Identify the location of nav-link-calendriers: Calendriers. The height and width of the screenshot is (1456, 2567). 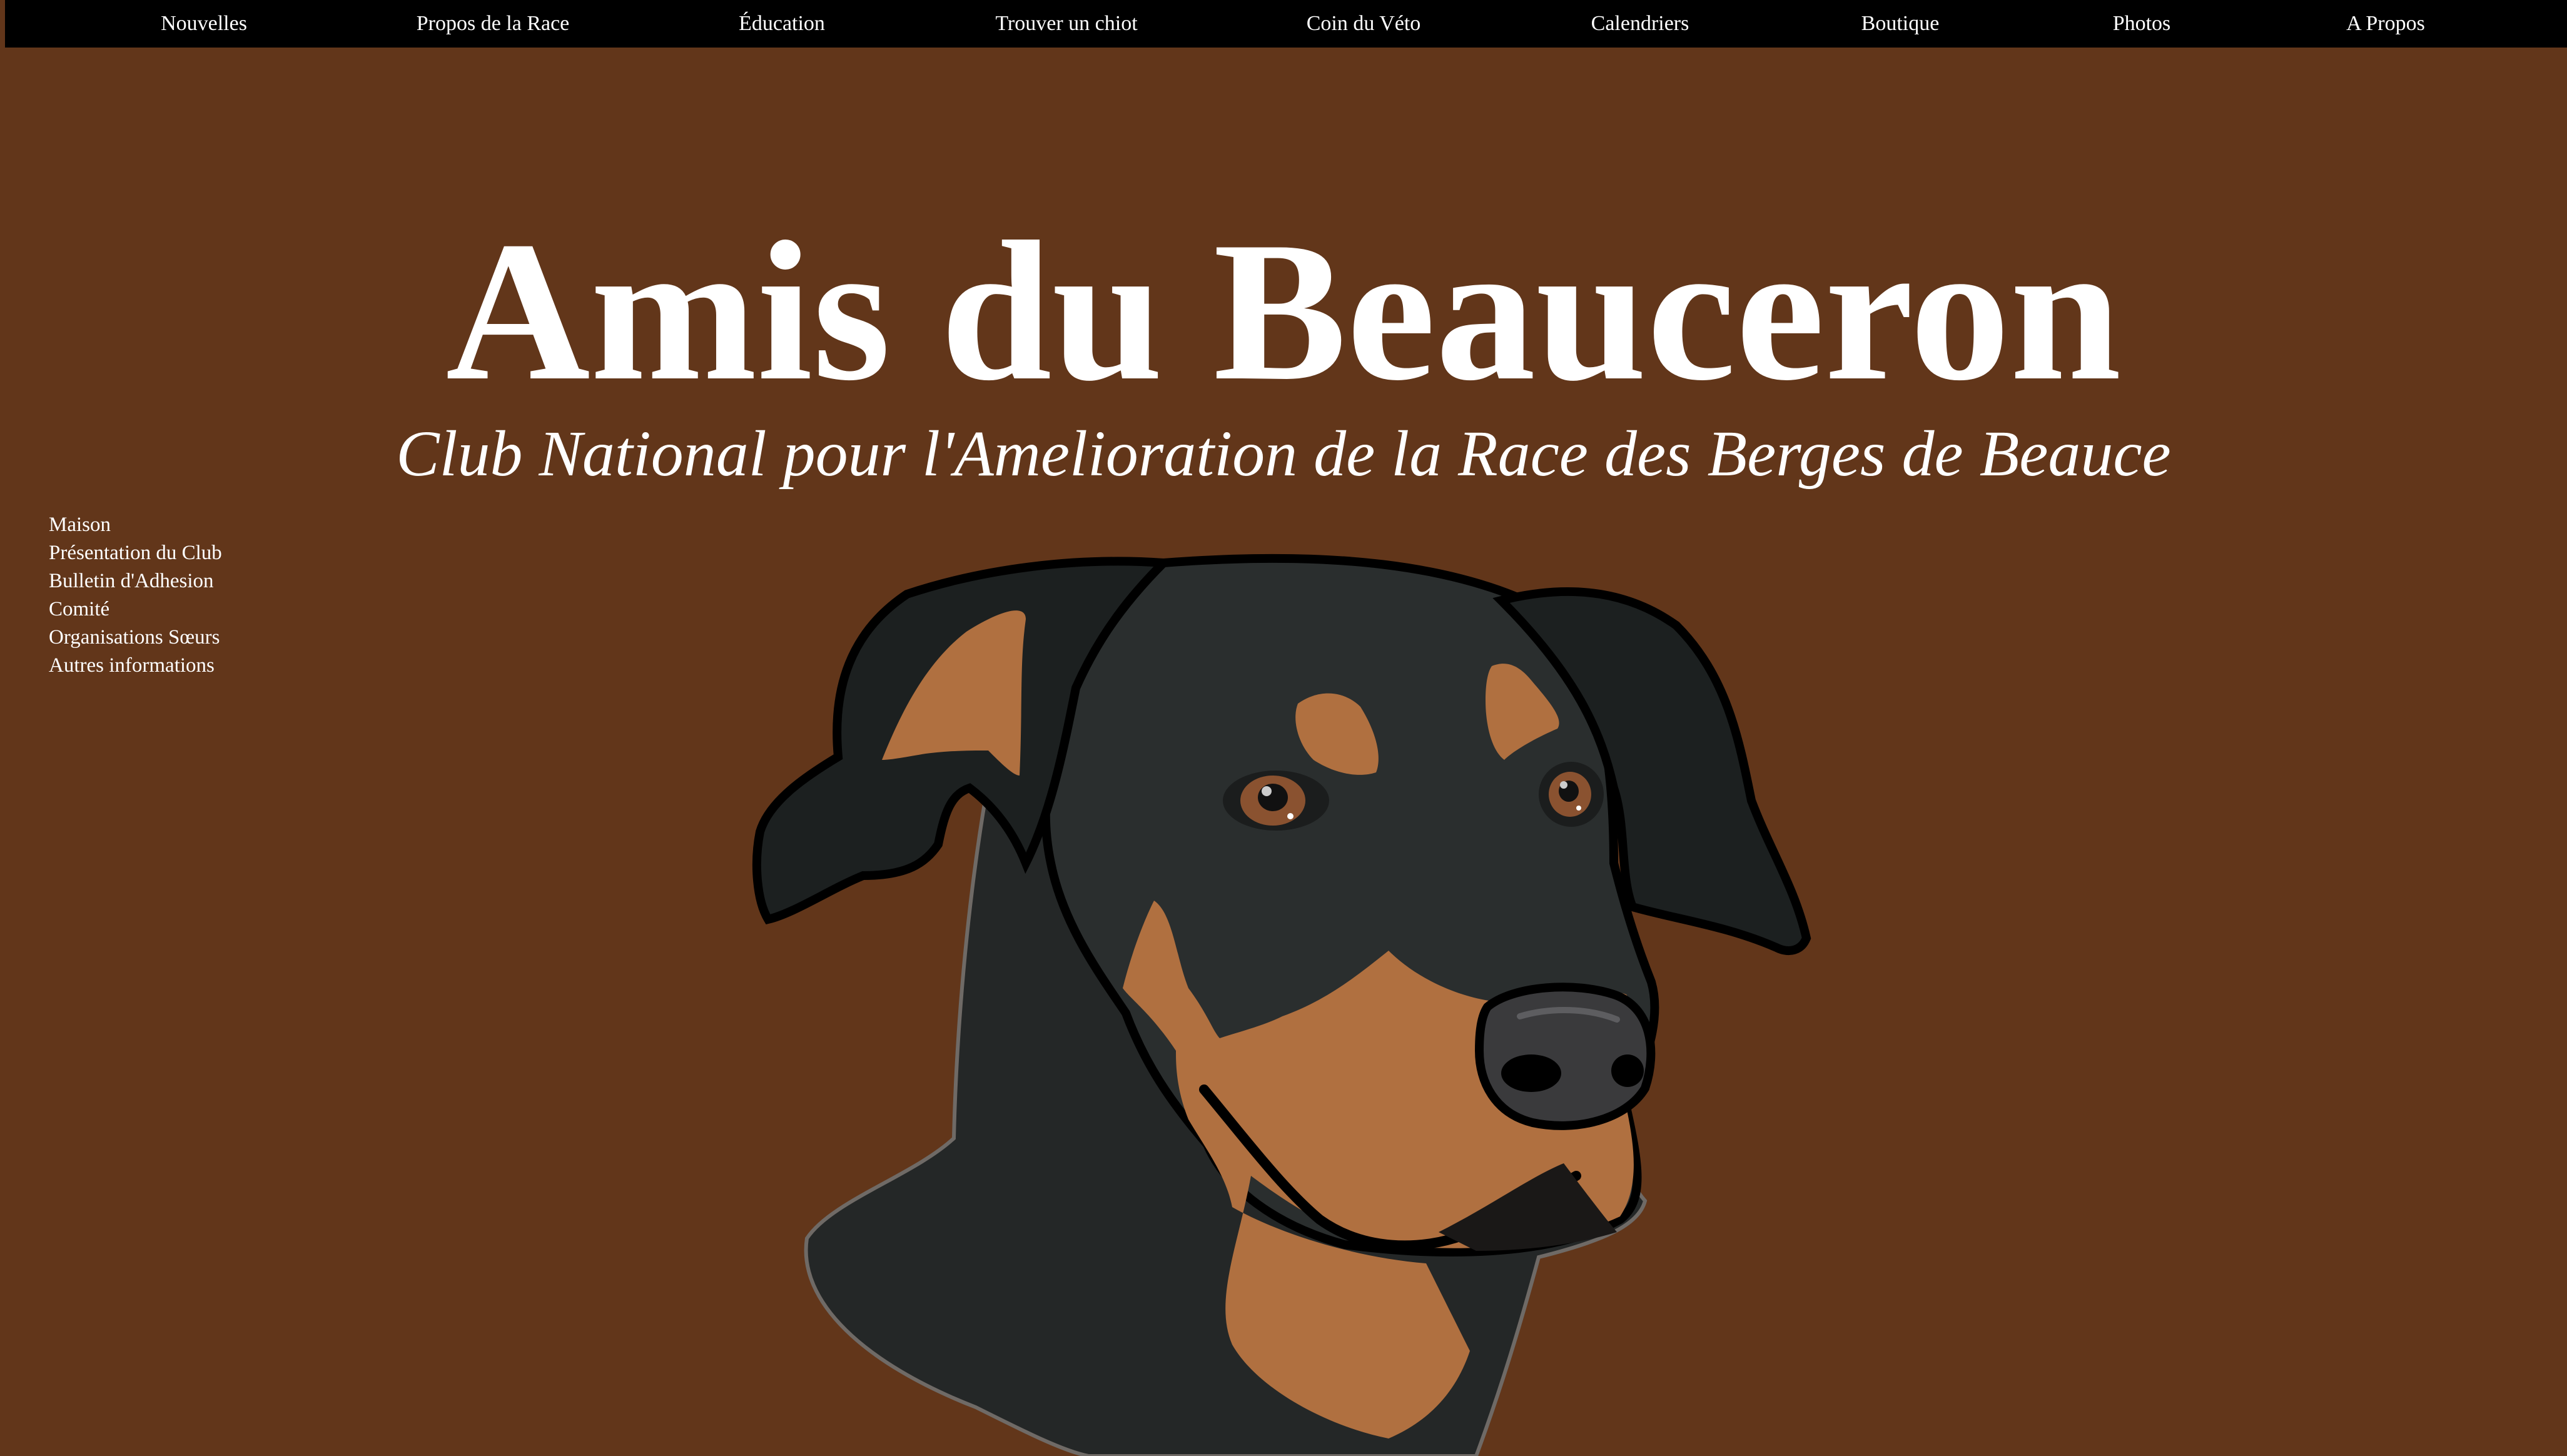
(1640, 24).